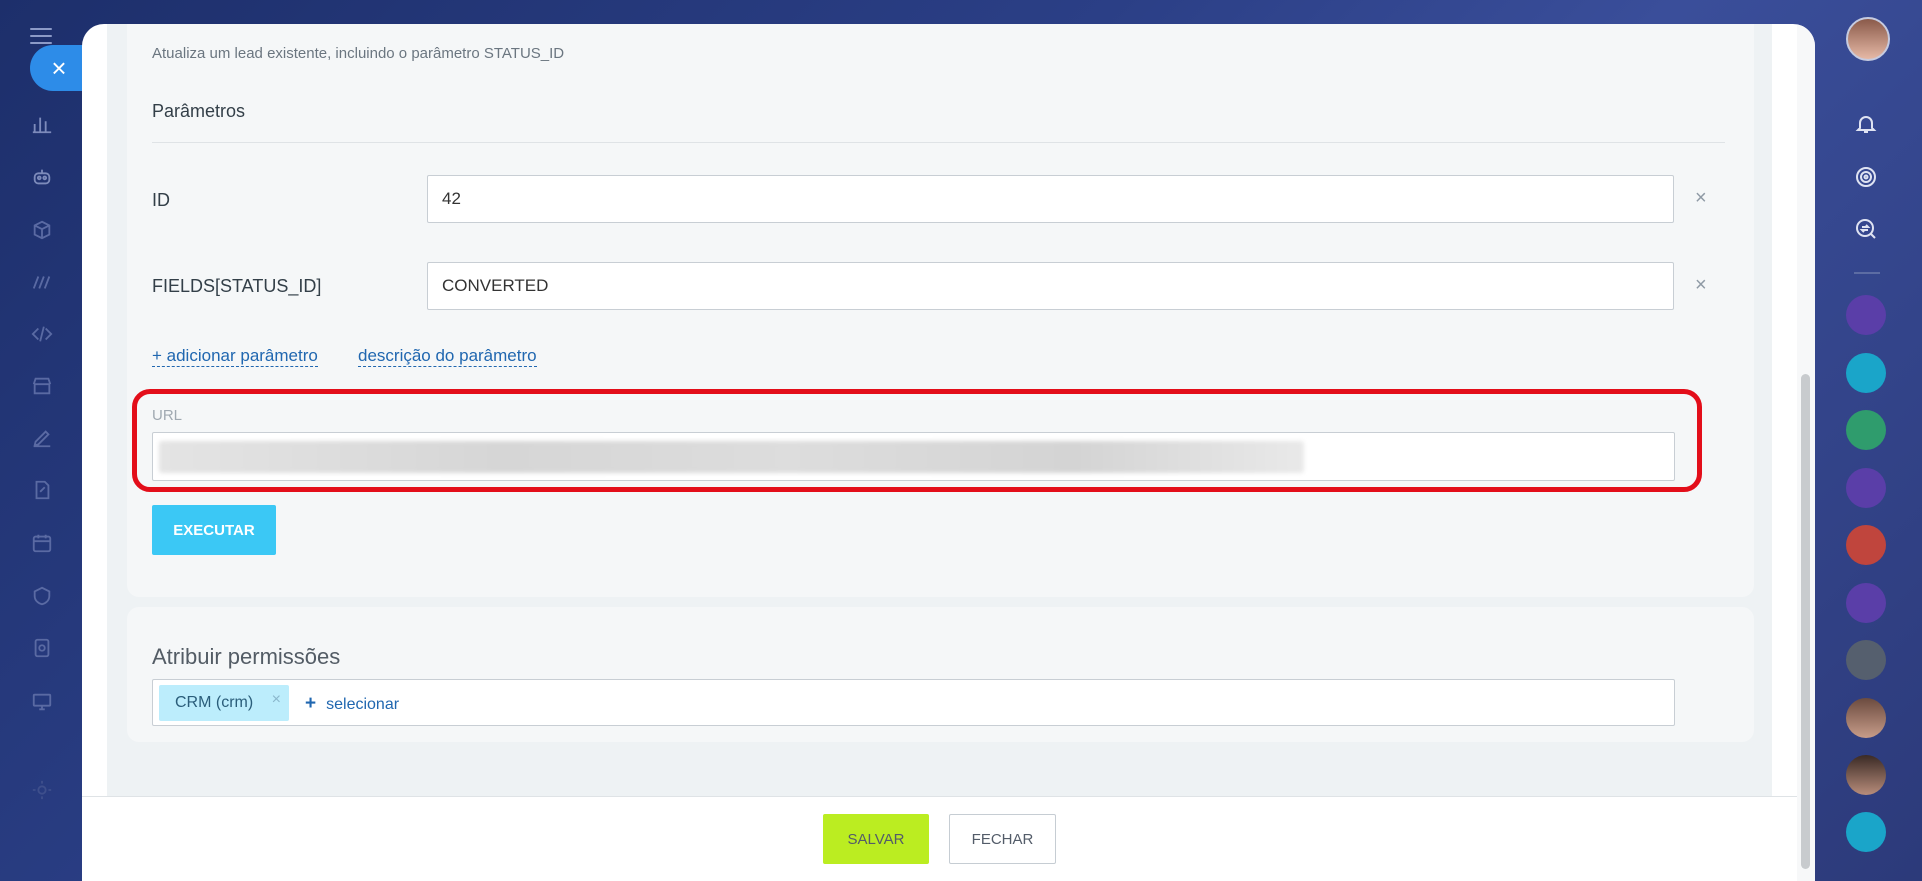 Image resolution: width=1922 pixels, height=881 pixels. What do you see at coordinates (1866, 373) in the screenshot?
I see `task-chat-icon` at bounding box center [1866, 373].